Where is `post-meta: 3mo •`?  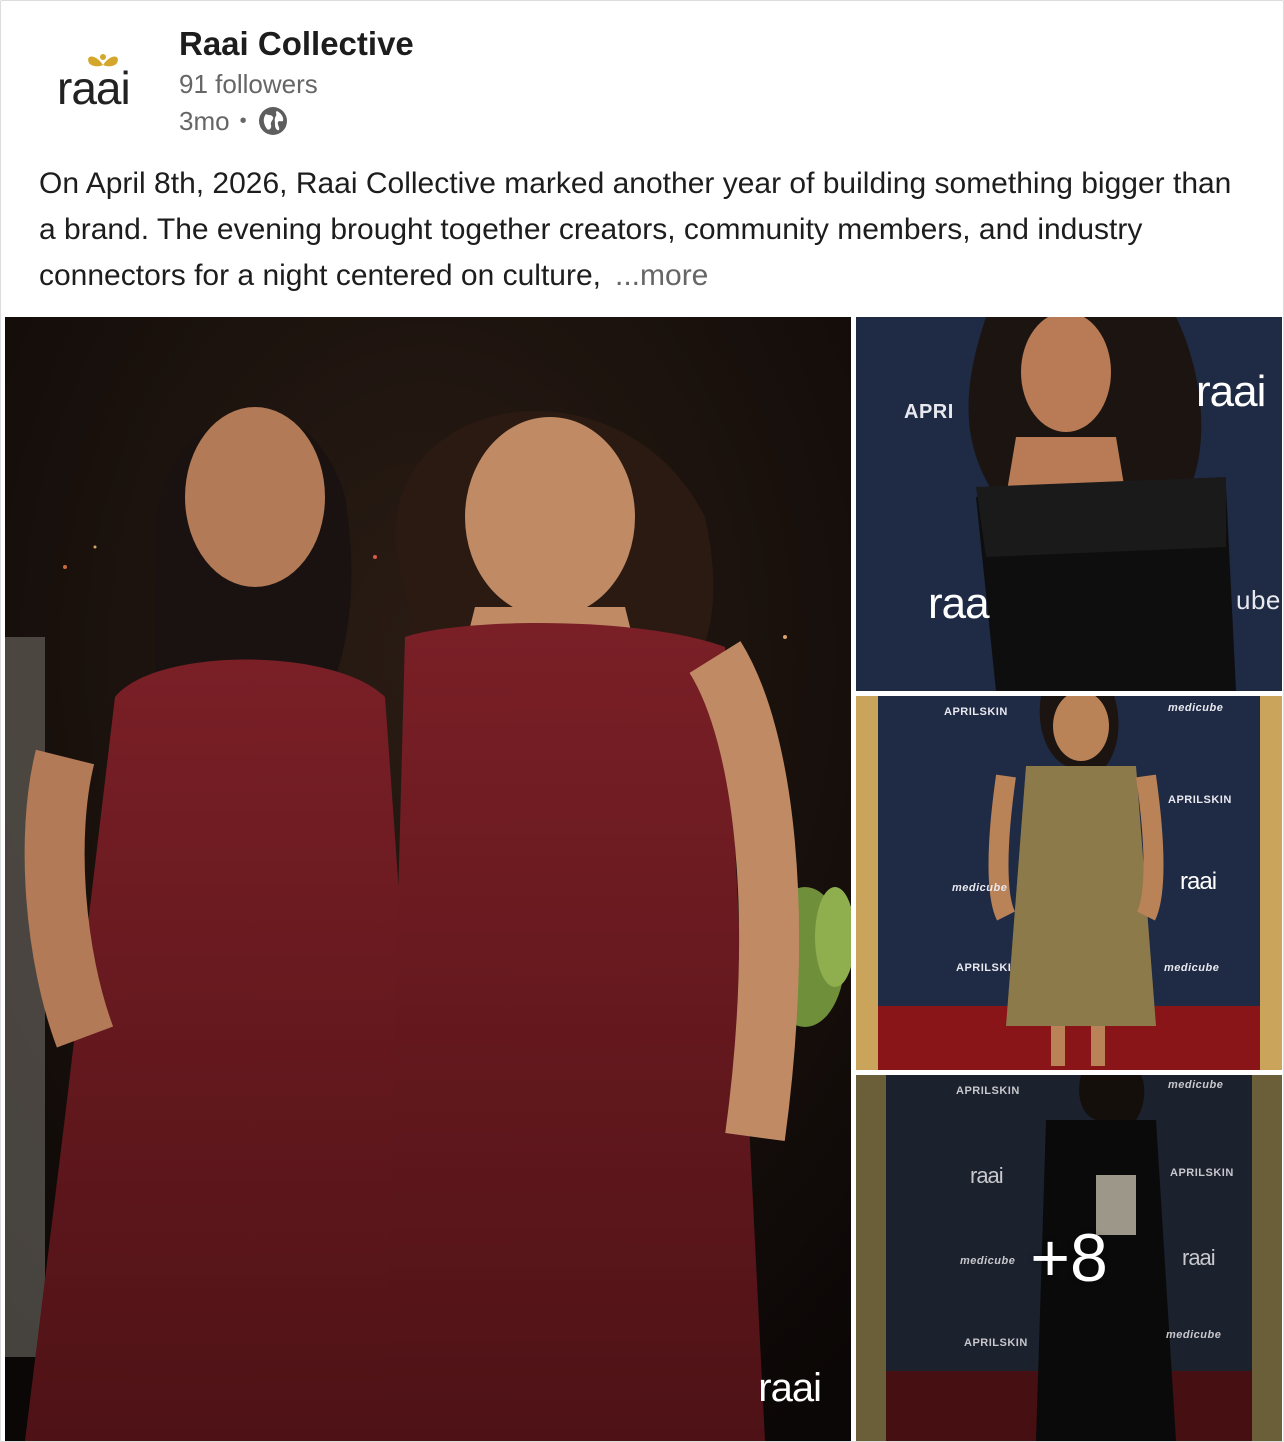 post-meta: 3mo • is located at coordinates (234, 121).